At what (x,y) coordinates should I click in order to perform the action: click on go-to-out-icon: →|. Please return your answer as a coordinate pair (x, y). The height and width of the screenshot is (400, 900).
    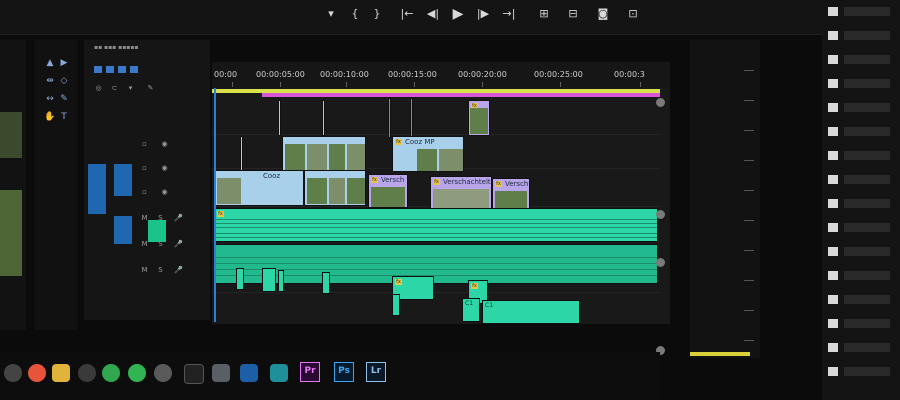
    Looking at the image, I should click on (509, 14).